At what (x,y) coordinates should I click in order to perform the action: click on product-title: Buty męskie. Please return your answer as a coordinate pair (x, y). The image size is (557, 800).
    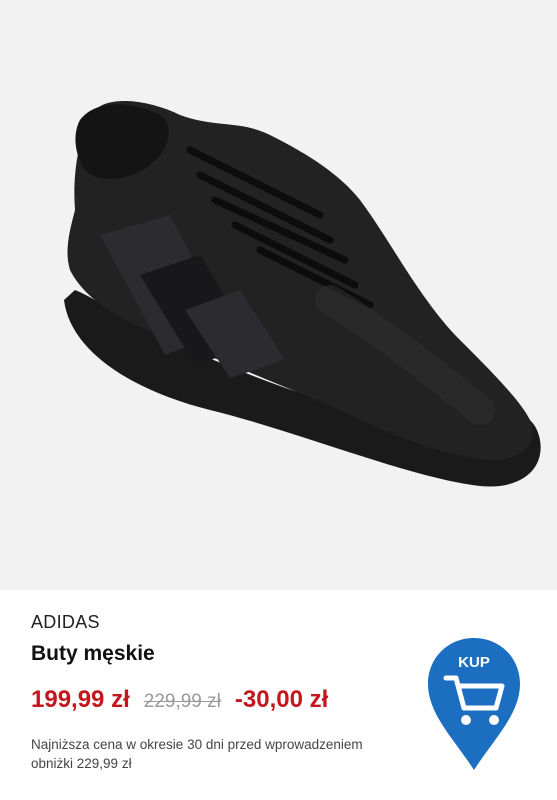
    Looking at the image, I should click on (93, 654).